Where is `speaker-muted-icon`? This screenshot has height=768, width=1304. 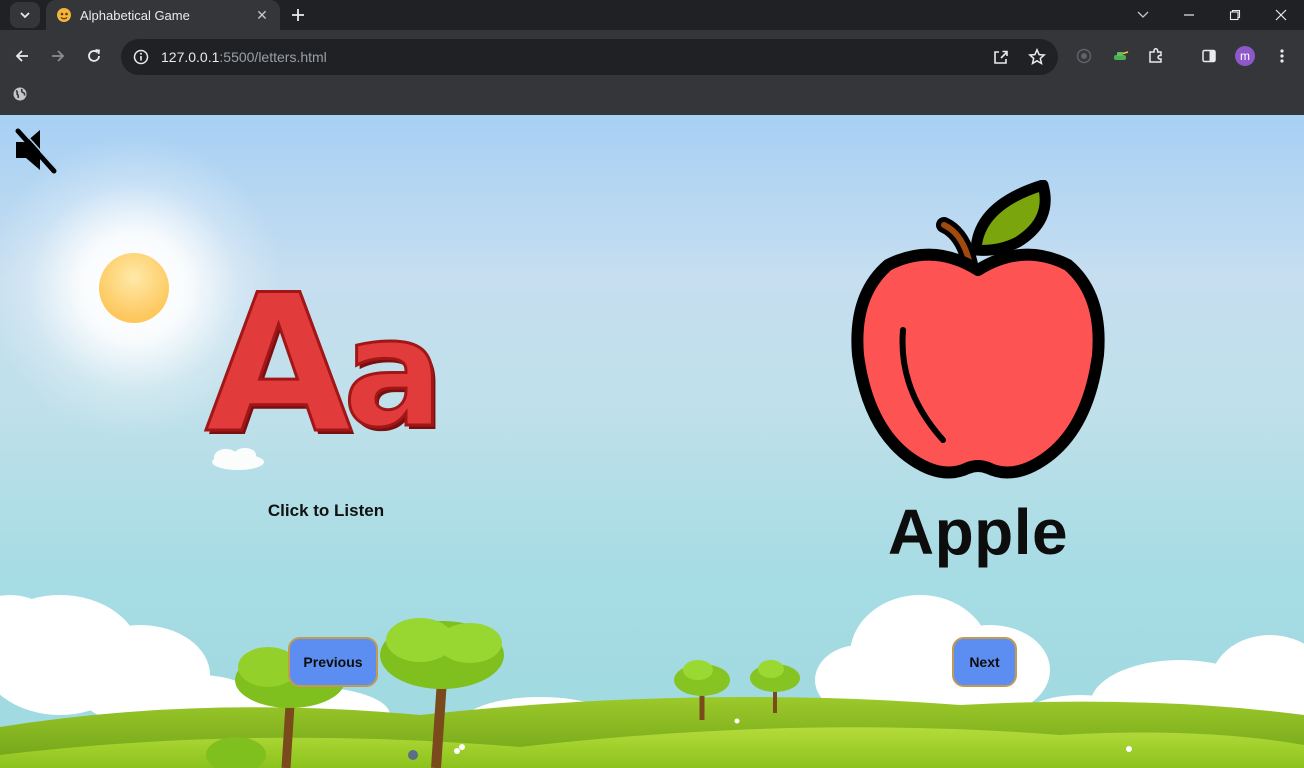
speaker-muted-icon is located at coordinates (36, 151).